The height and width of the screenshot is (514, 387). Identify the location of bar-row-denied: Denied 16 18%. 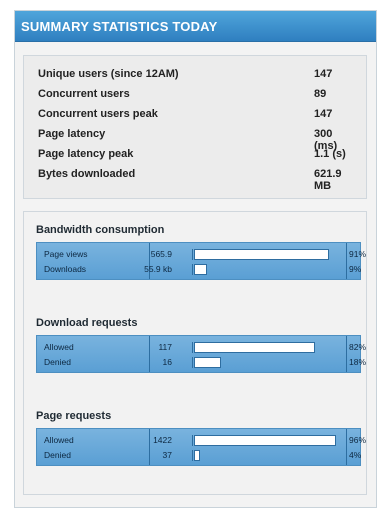
(201, 362).